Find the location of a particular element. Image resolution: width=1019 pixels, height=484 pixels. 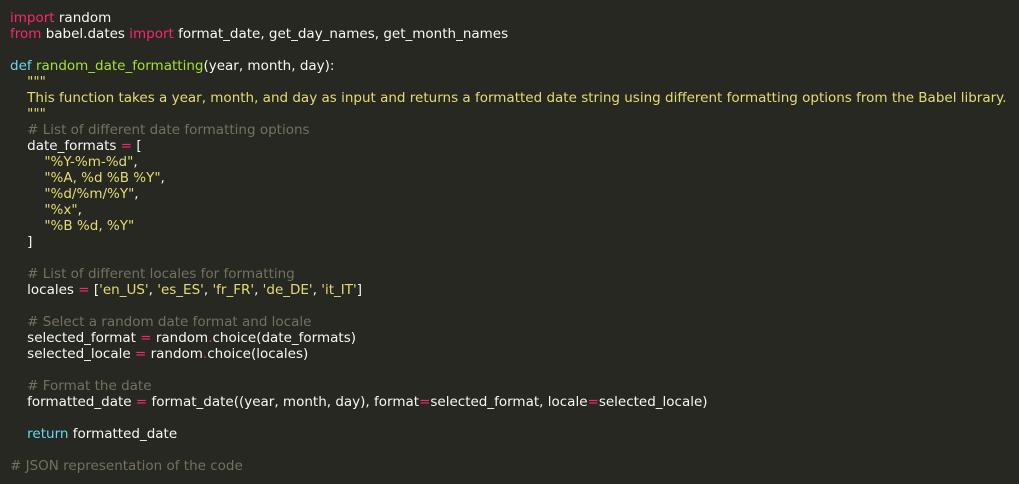

code-token: choice(date_formats) is located at coordinates (284, 338).